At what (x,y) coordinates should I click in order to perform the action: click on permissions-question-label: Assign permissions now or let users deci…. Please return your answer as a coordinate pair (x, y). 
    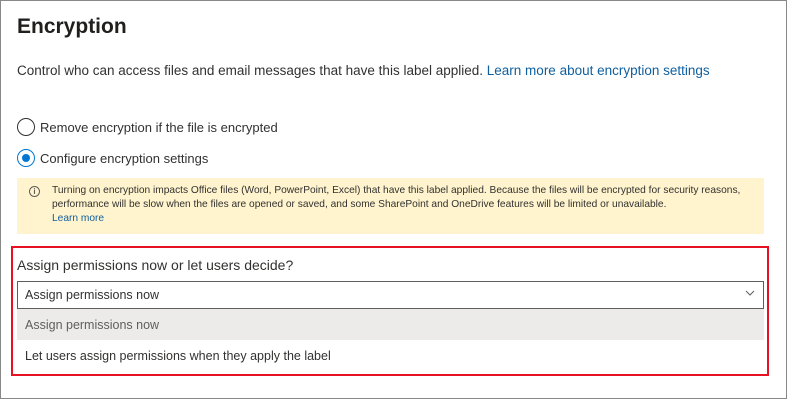
    Looking at the image, I should click on (155, 265).